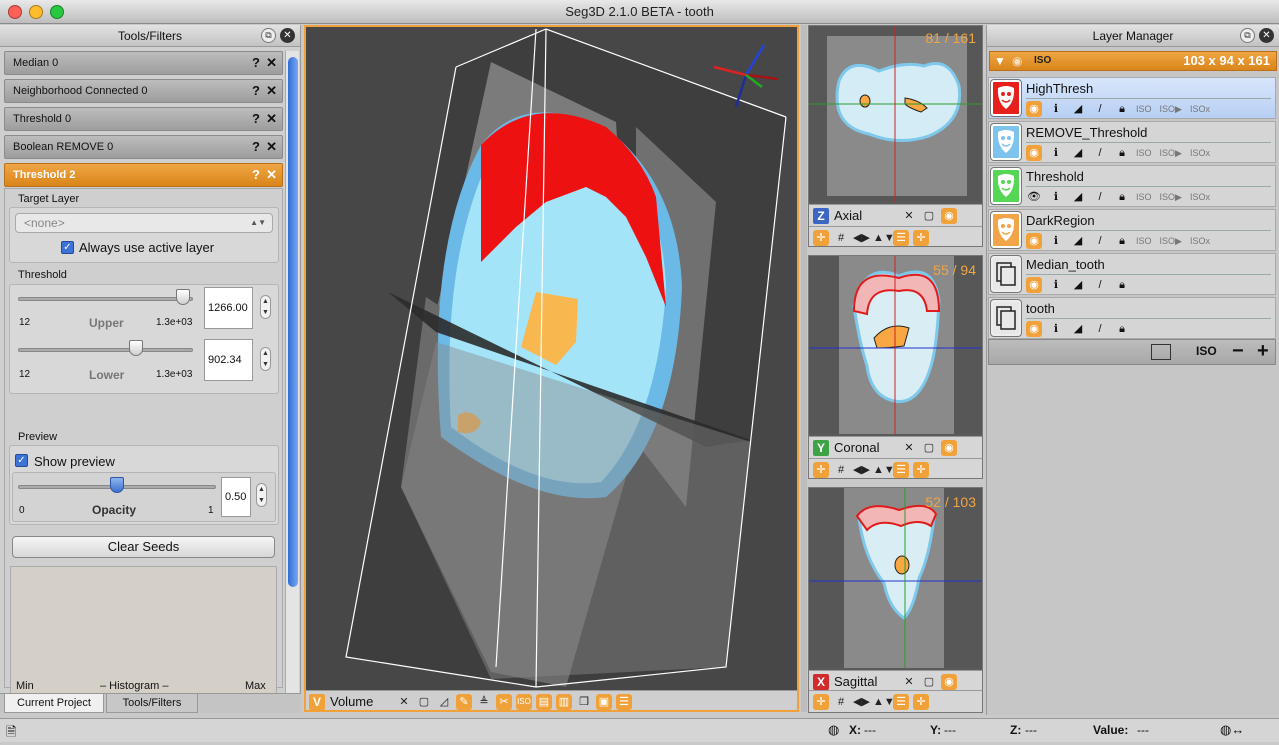  Describe the element at coordinates (143, 119) in the screenshot. I see `tool-row-threshold: Threshold 0? ✕` at that location.